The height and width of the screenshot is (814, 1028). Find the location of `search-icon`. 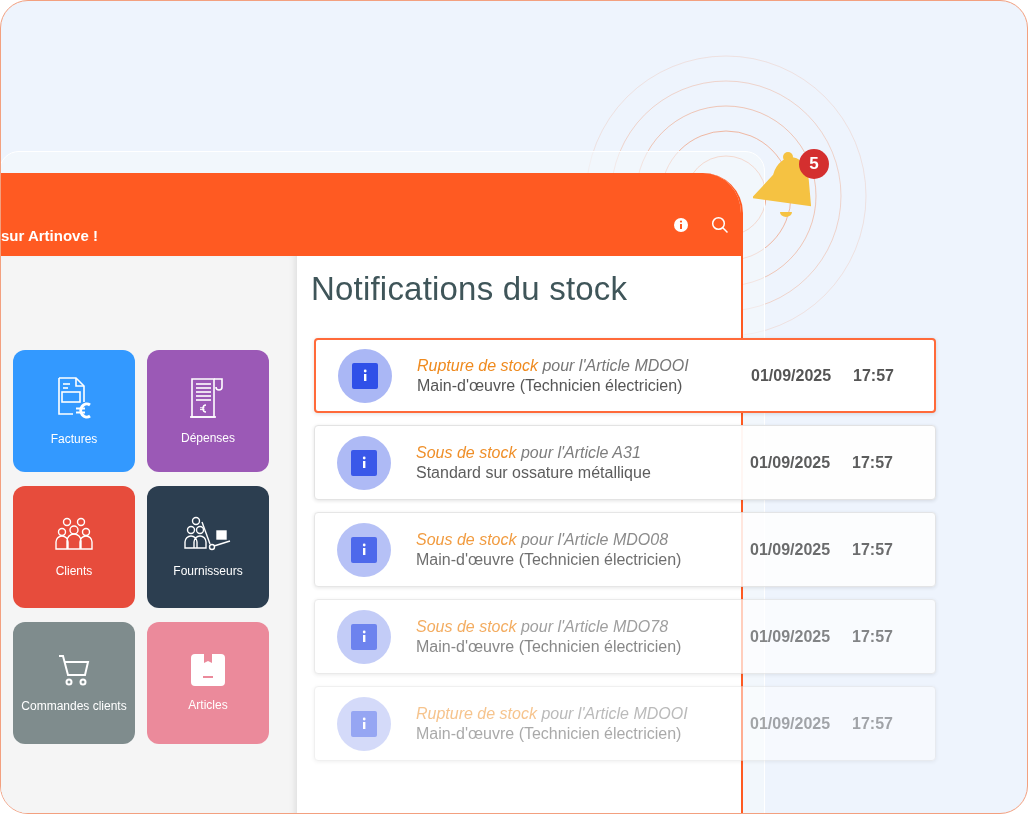

search-icon is located at coordinates (720, 225).